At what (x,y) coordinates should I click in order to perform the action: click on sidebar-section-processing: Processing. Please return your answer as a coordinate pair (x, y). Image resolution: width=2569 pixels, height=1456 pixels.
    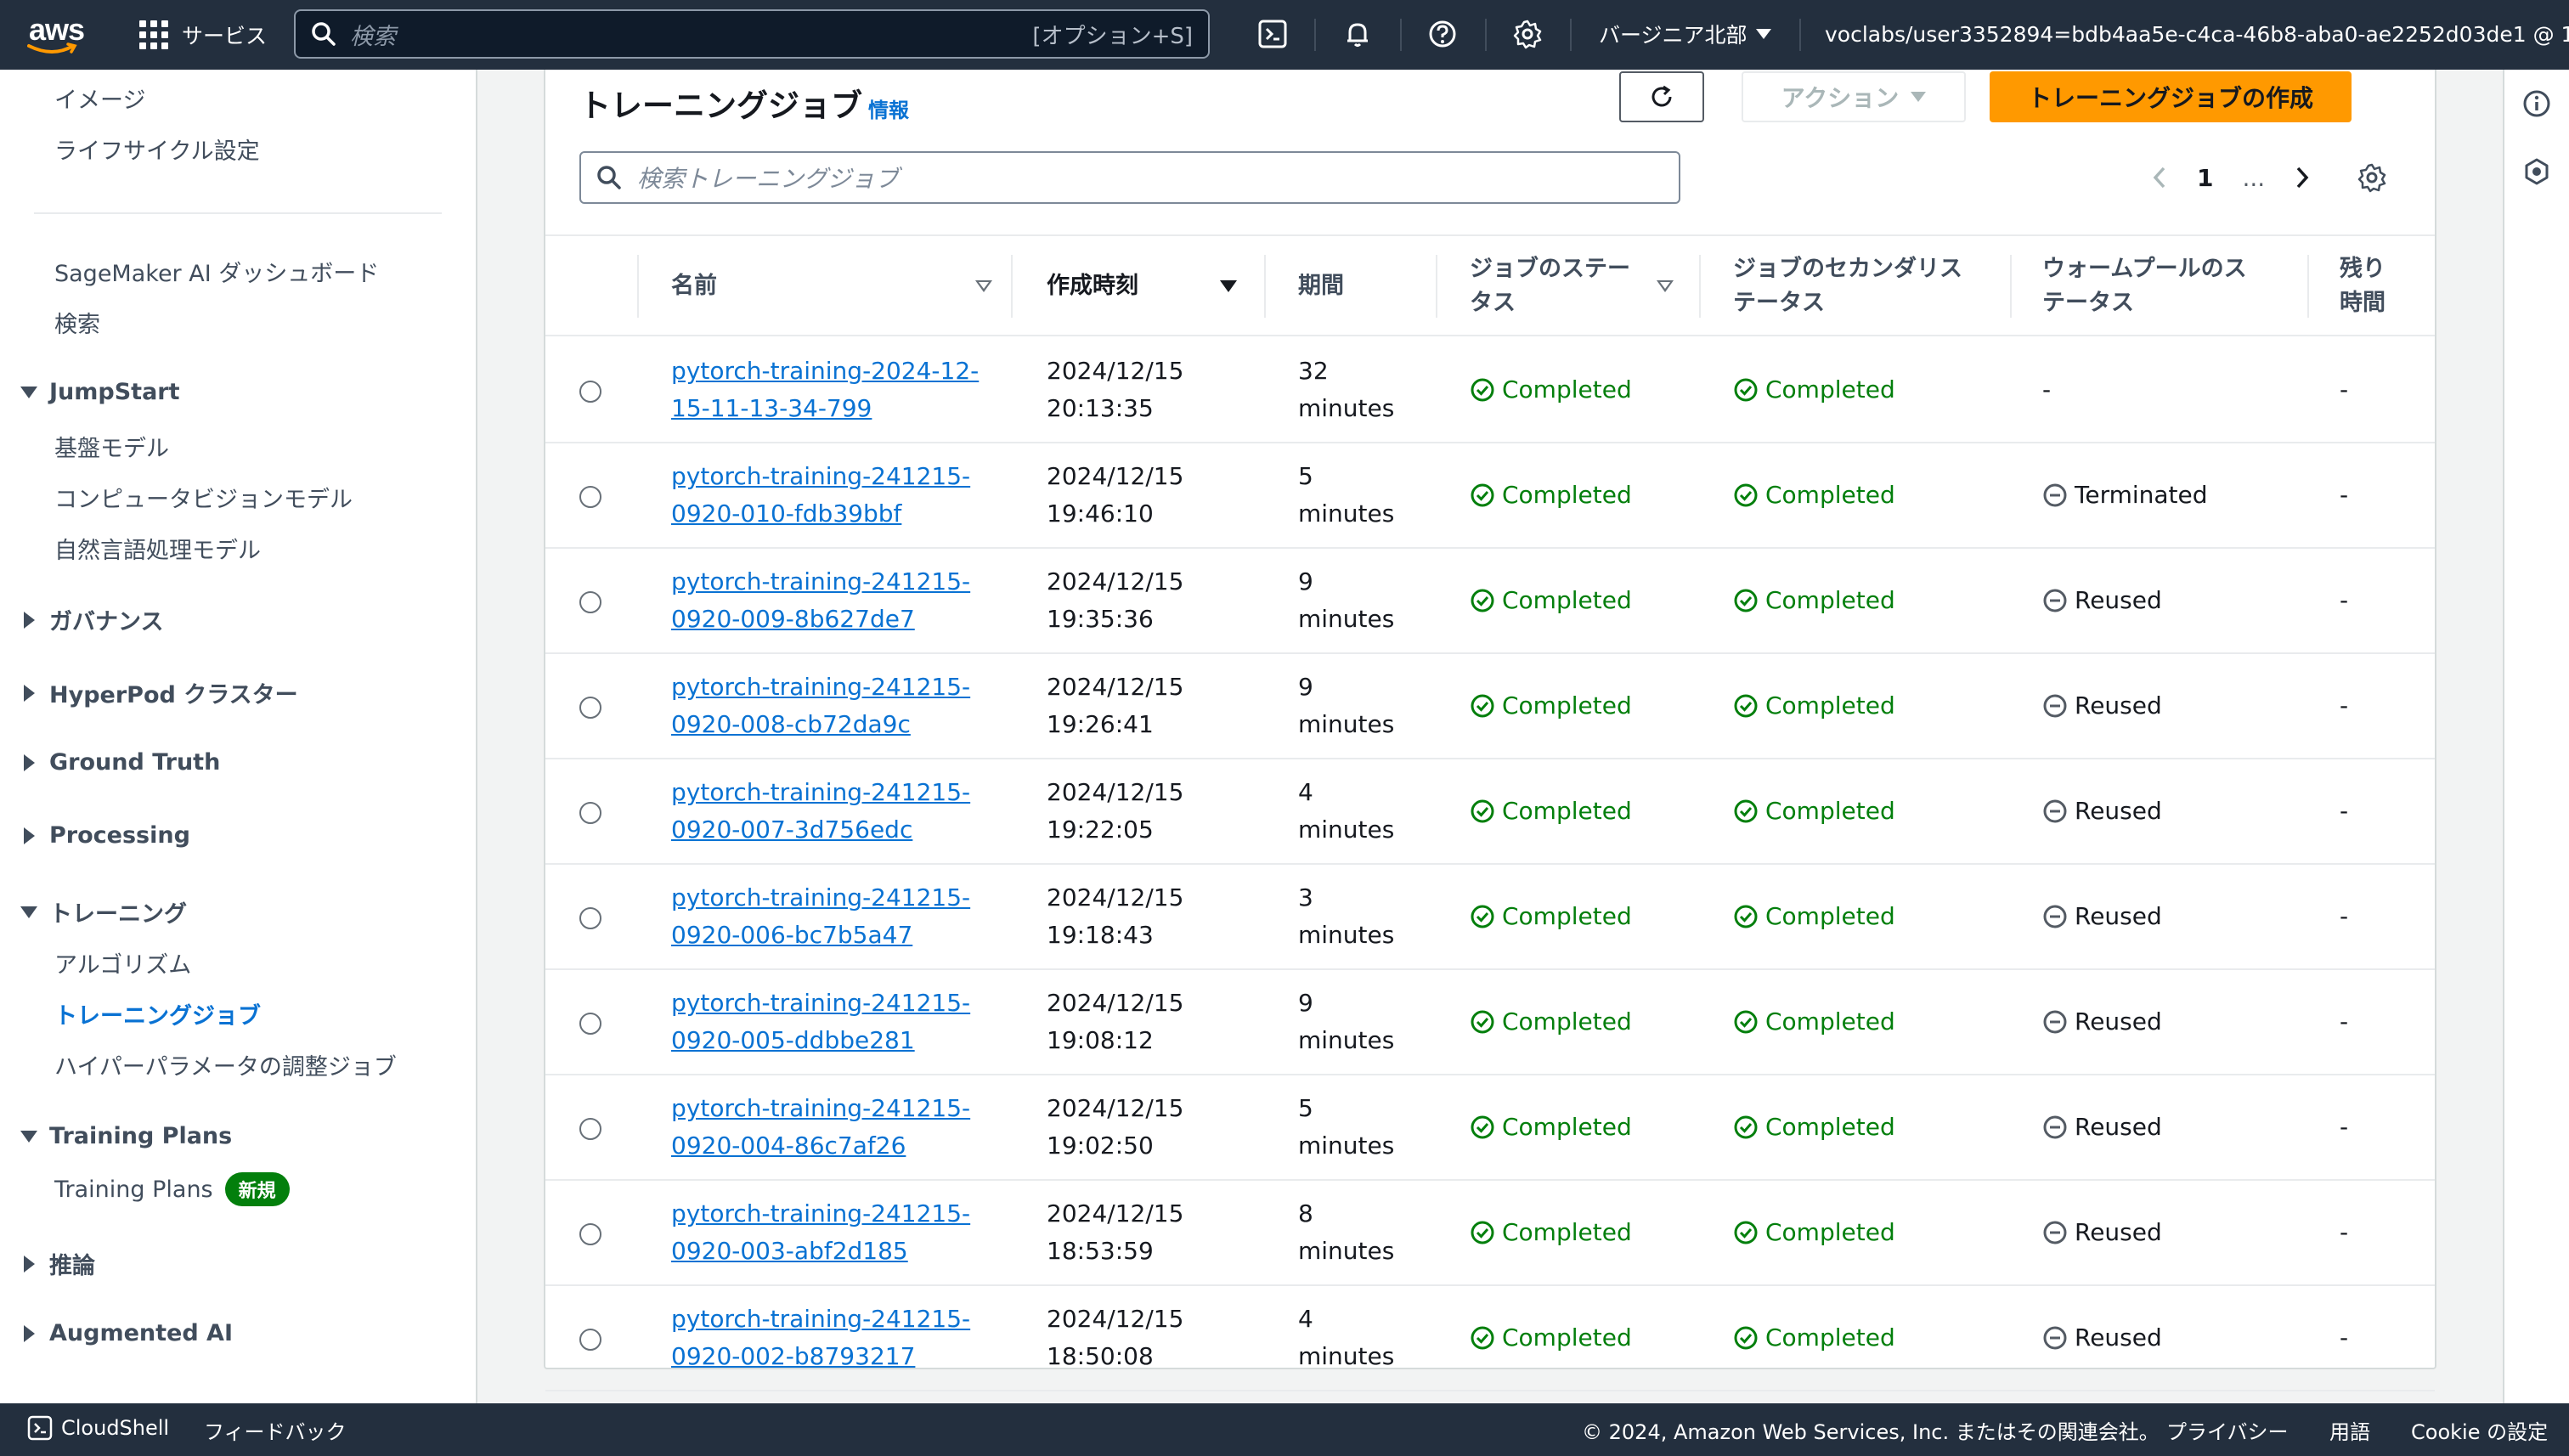
    Looking at the image, I should click on (105, 836).